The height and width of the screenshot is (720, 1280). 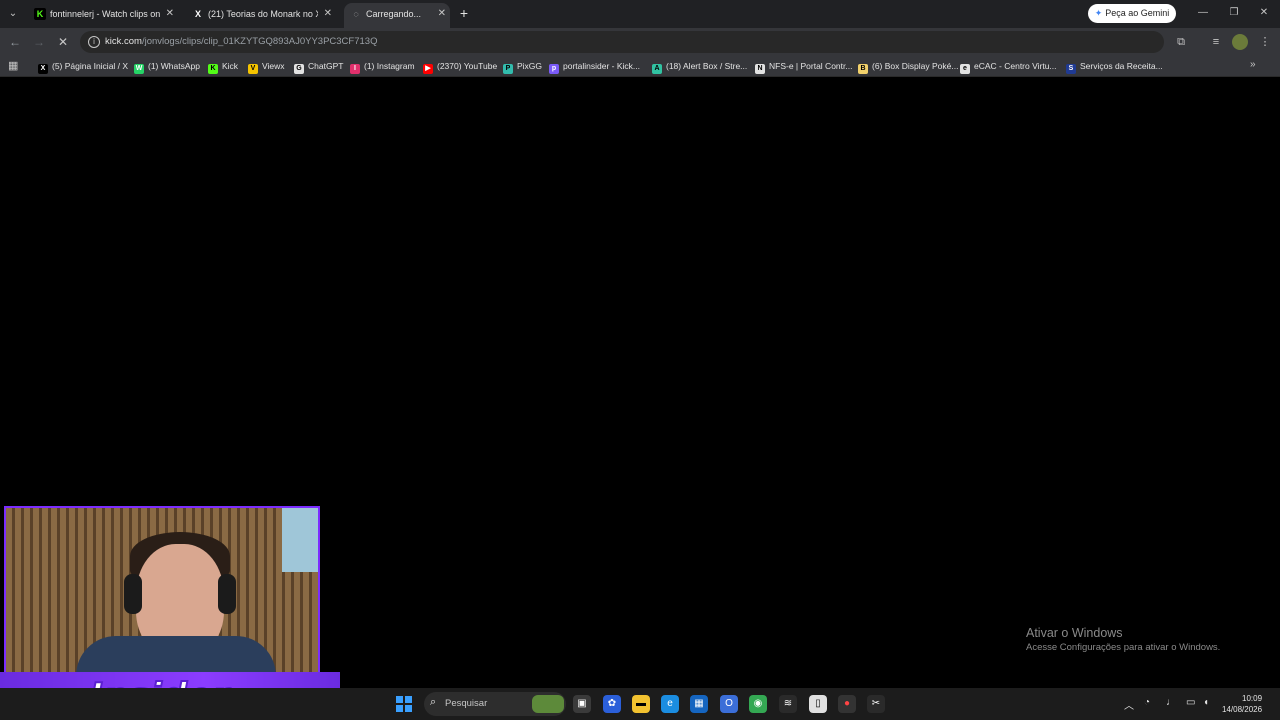 What do you see at coordinates (1206, 702) in the screenshot?
I see `volume-icon: ◖` at bounding box center [1206, 702].